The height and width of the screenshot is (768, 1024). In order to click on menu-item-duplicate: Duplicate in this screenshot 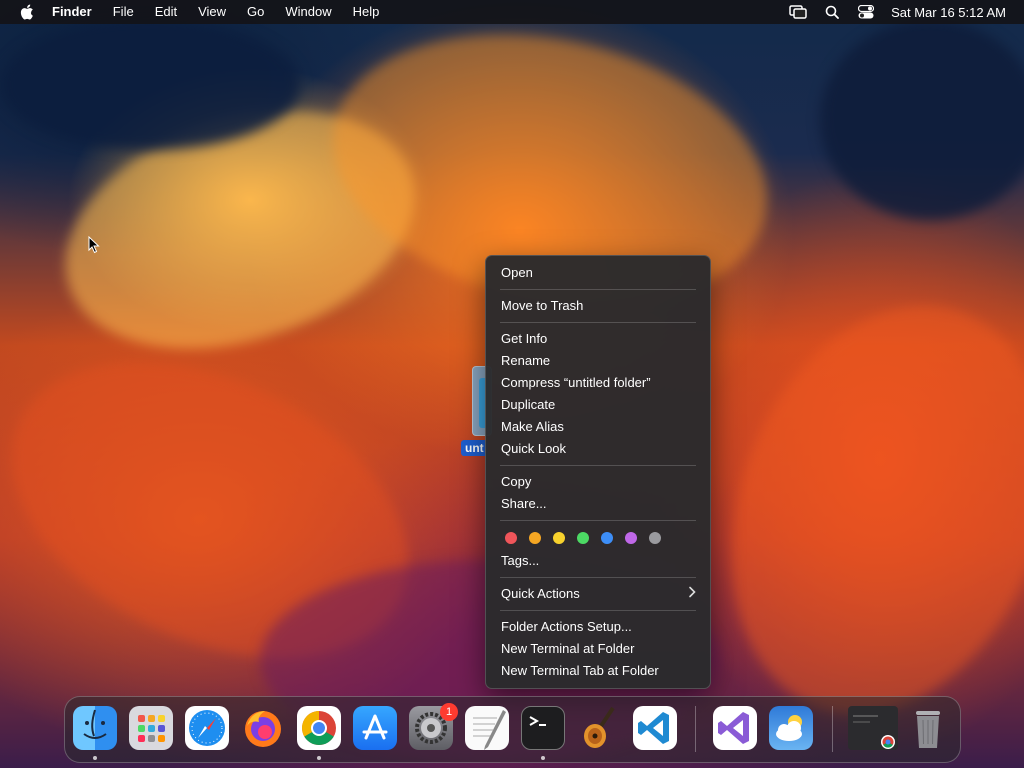, I will do `click(598, 405)`.